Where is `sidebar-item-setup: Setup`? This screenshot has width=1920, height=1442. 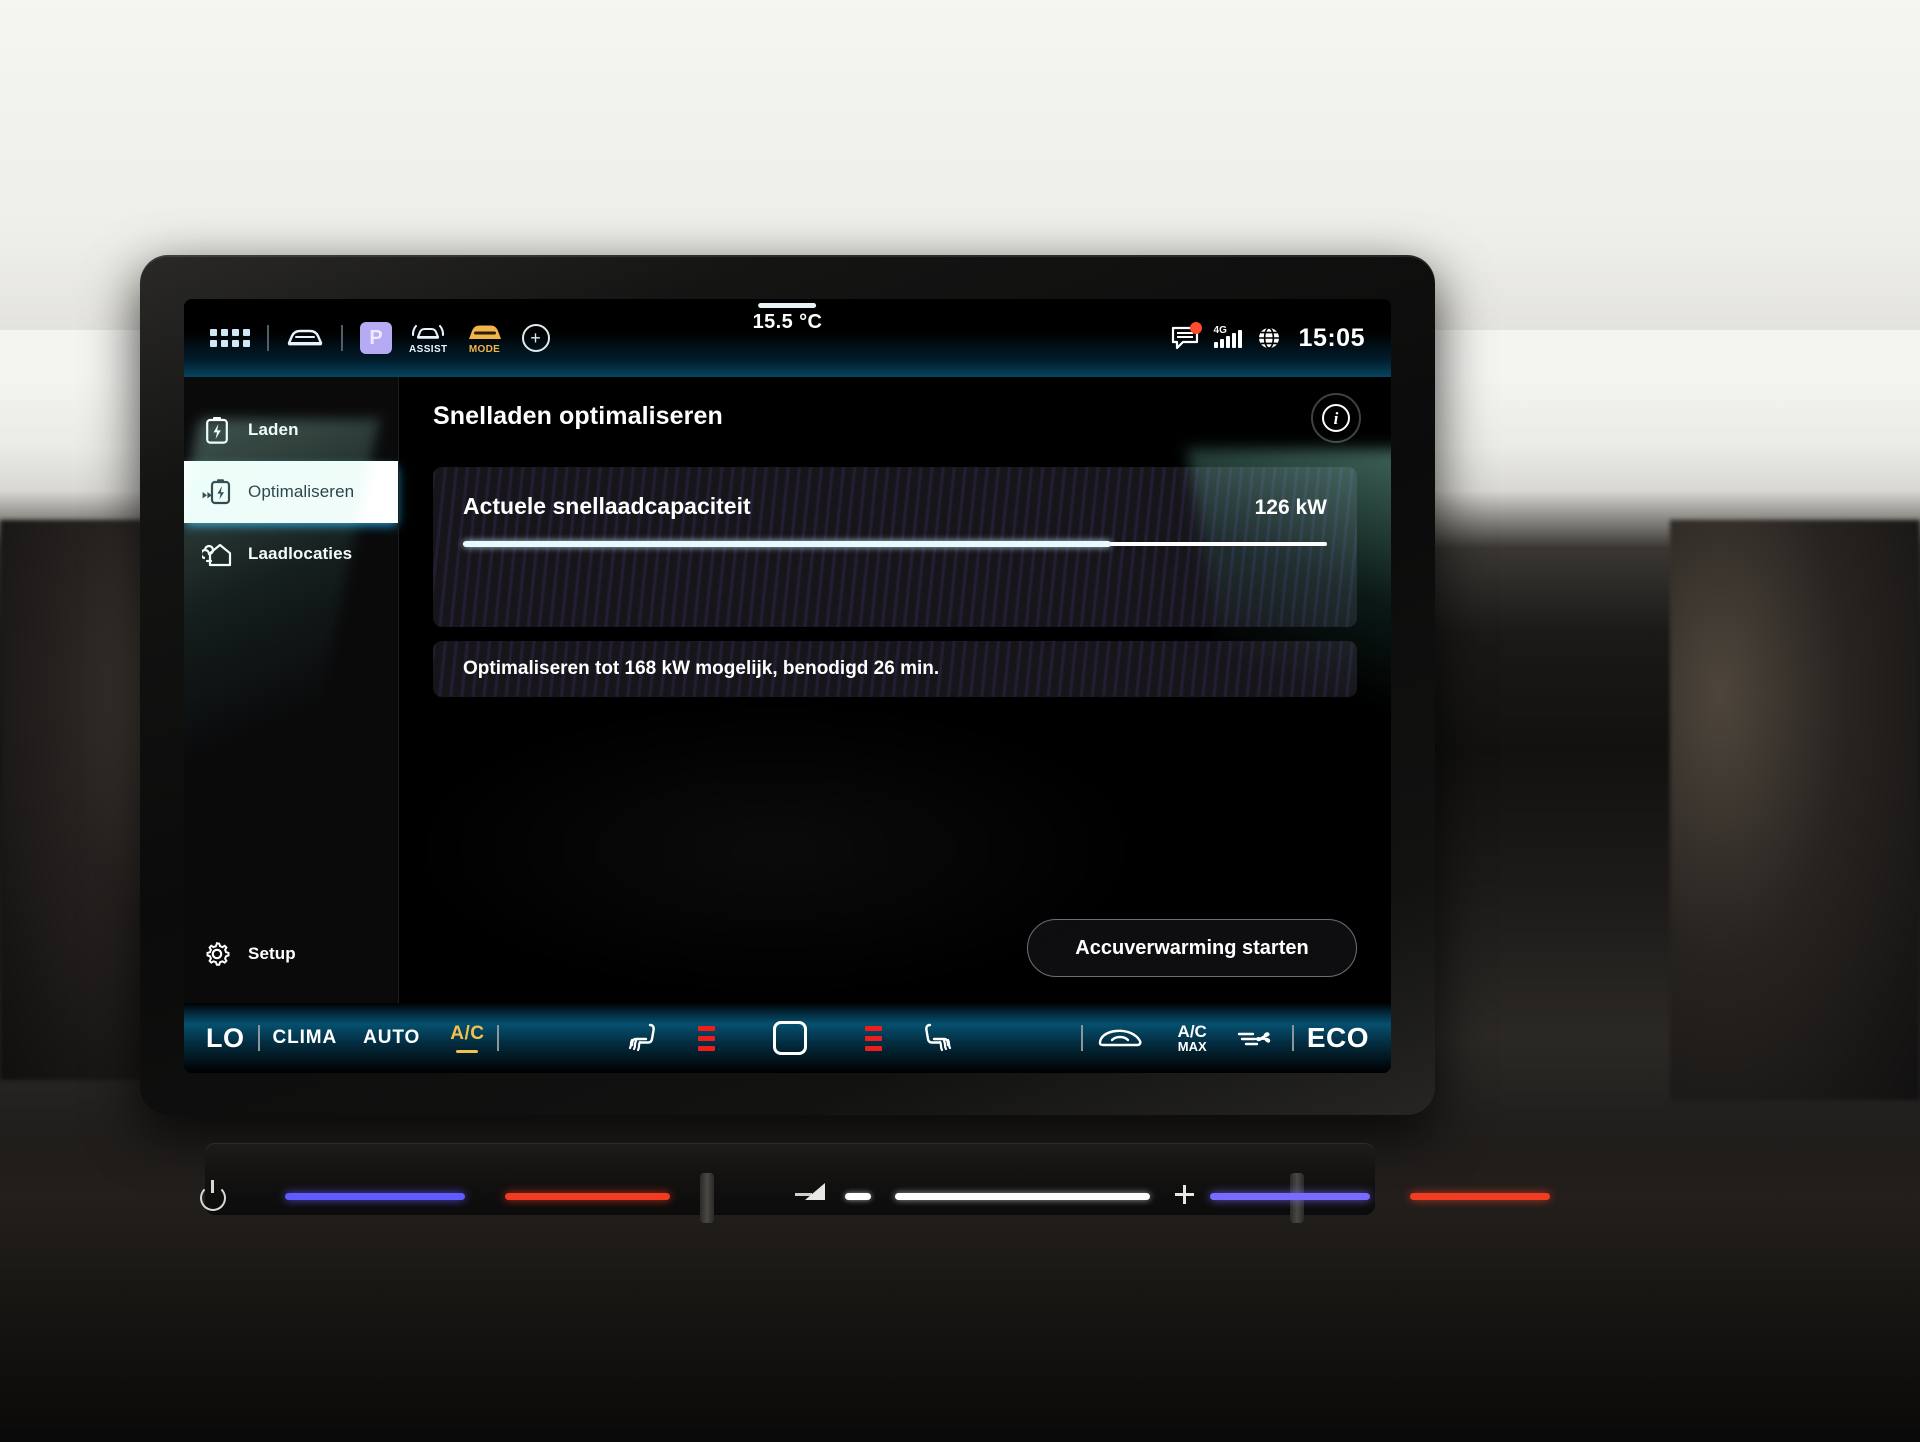
sidebar-item-setup: Setup is located at coordinates (291, 954).